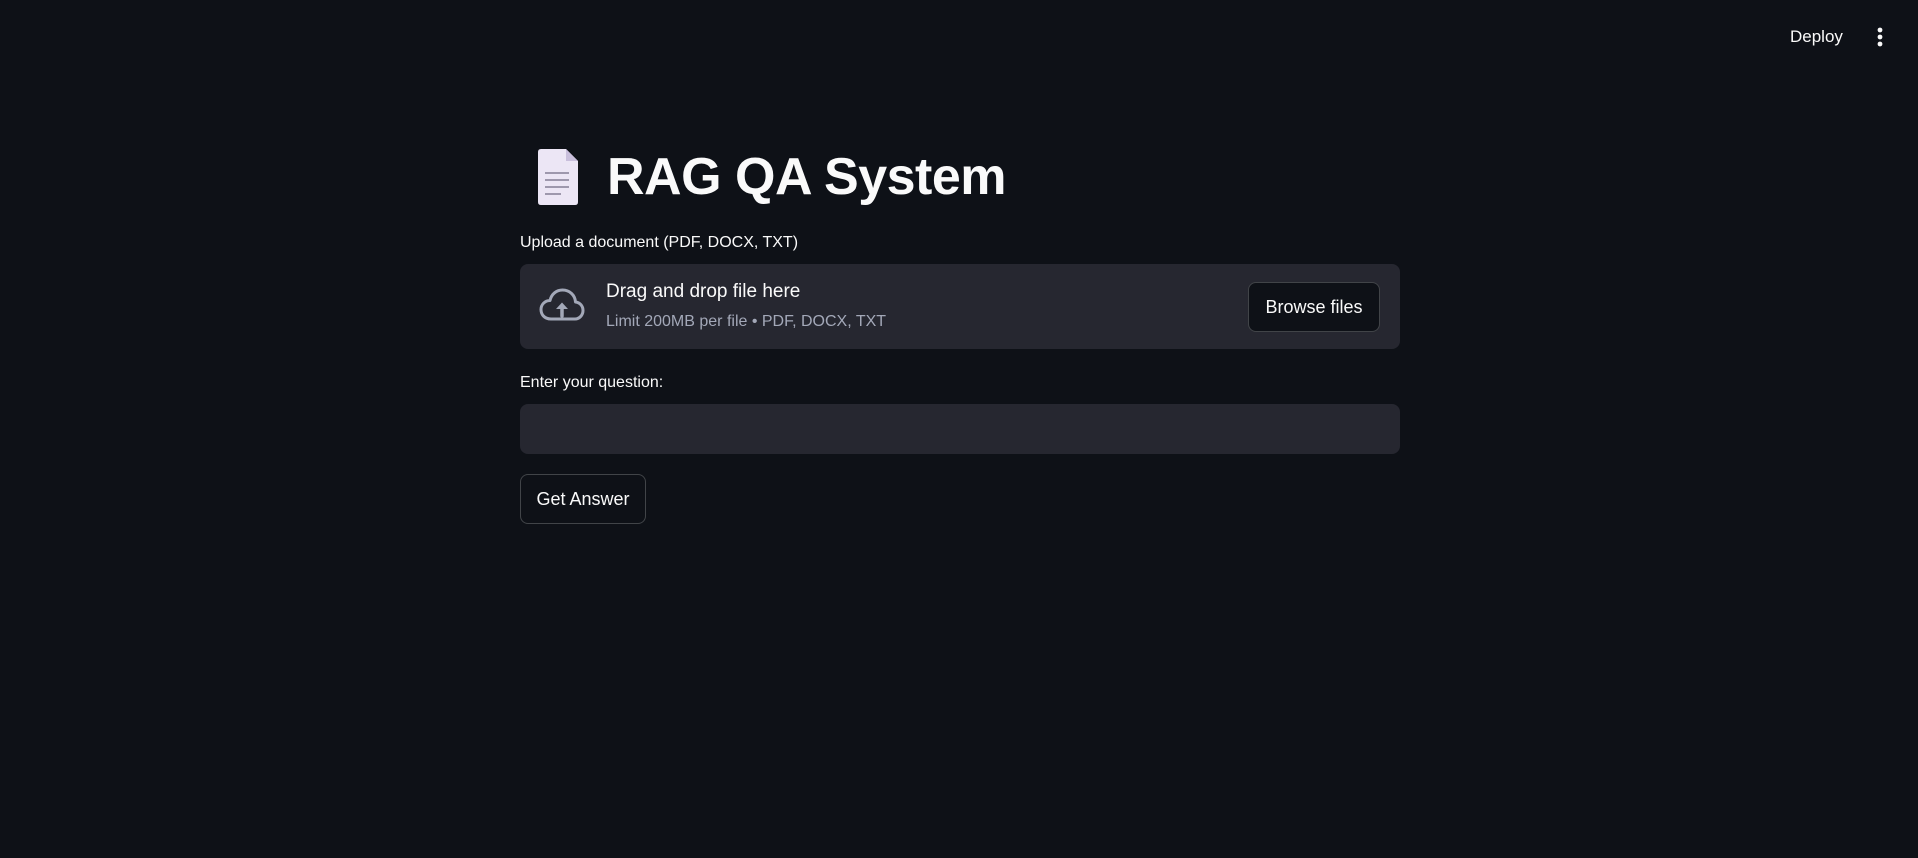 The image size is (1918, 858). Describe the element at coordinates (959, 36) in the screenshot. I see `app-header: Deploy` at that location.